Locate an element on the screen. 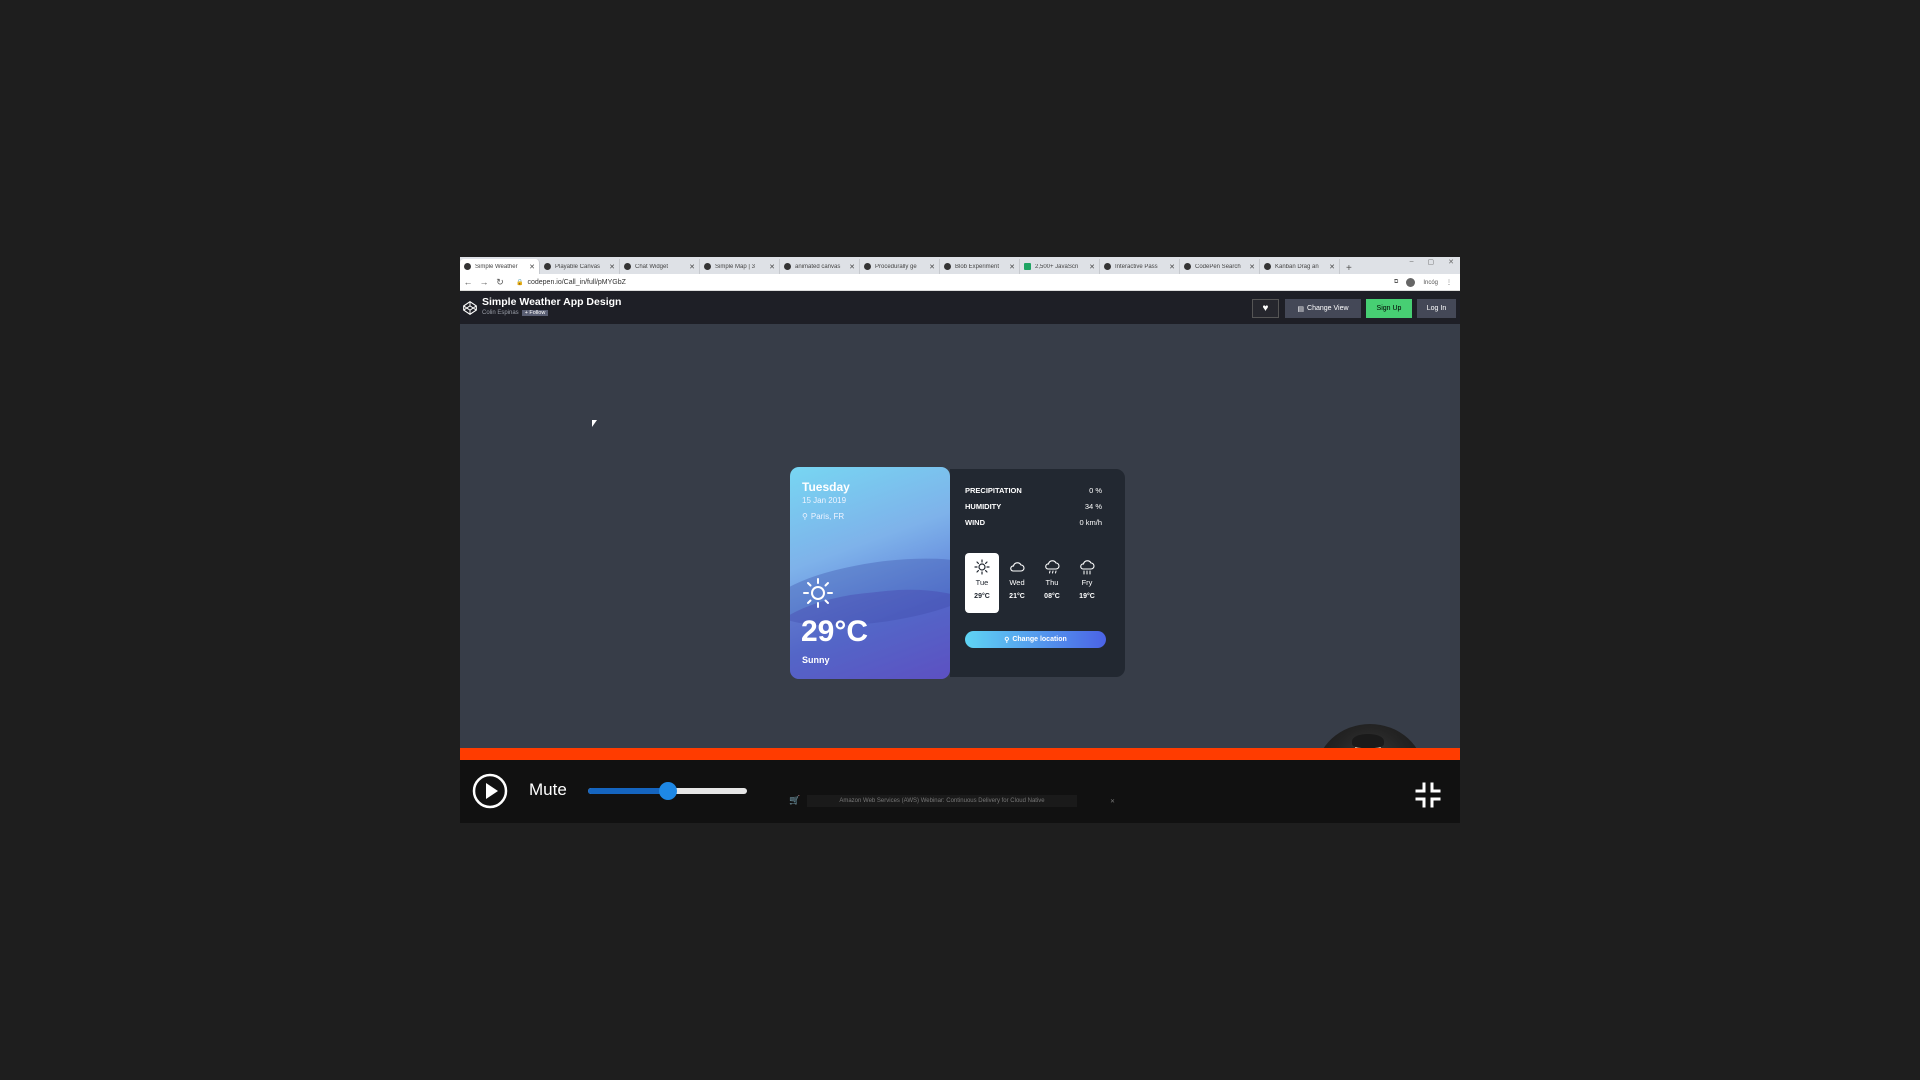 The width and height of the screenshot is (1920, 1080). follow-button: + Follow is located at coordinates (535, 313).